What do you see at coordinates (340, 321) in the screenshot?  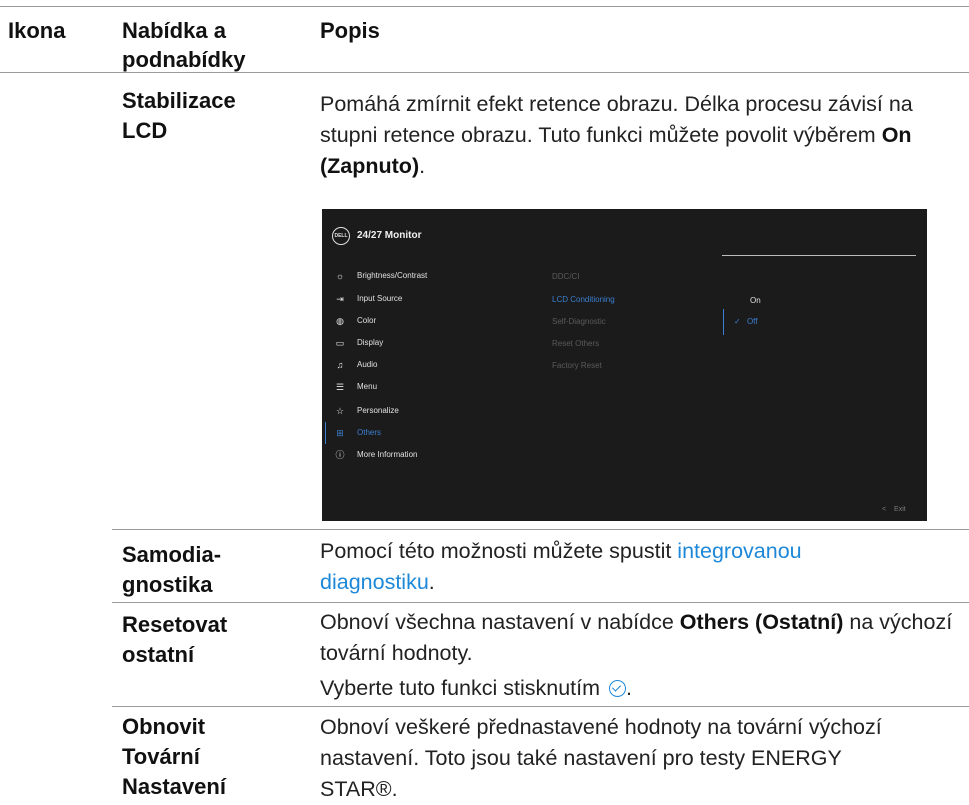 I see `color-icon: ◍` at bounding box center [340, 321].